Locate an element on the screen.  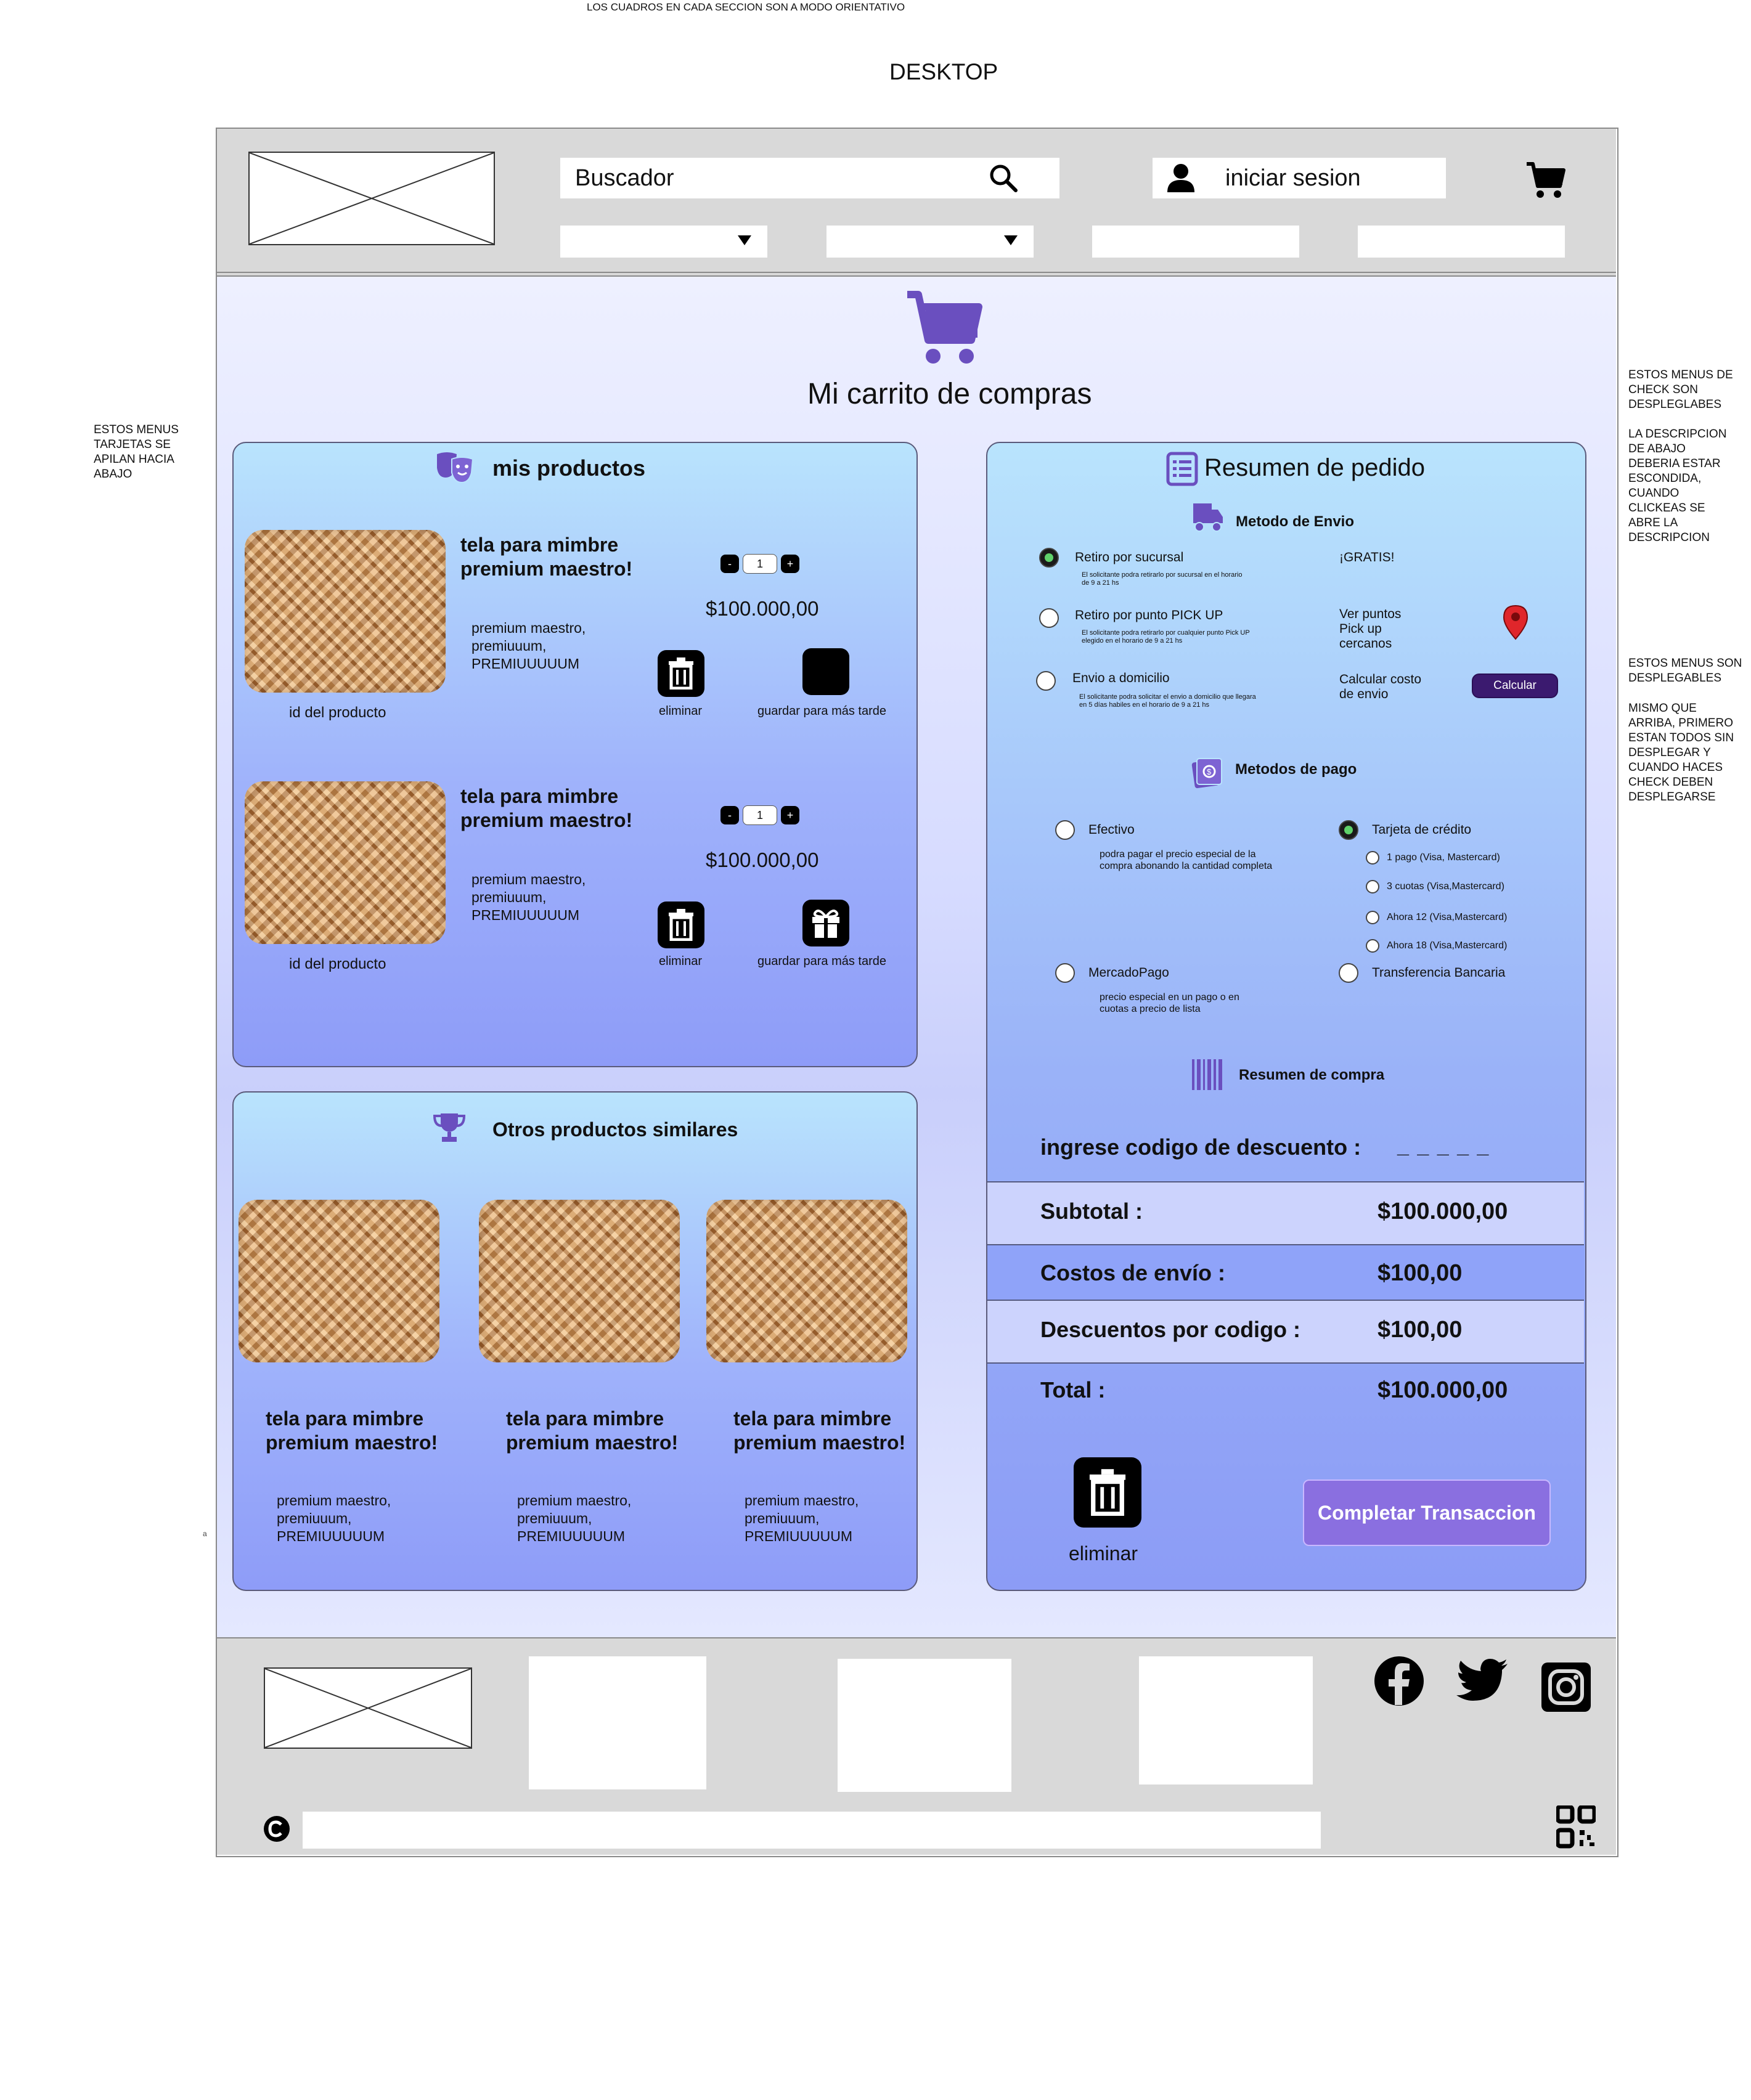
shipping-label: Retiro por sucursal is located at coordinates (1129, 557).